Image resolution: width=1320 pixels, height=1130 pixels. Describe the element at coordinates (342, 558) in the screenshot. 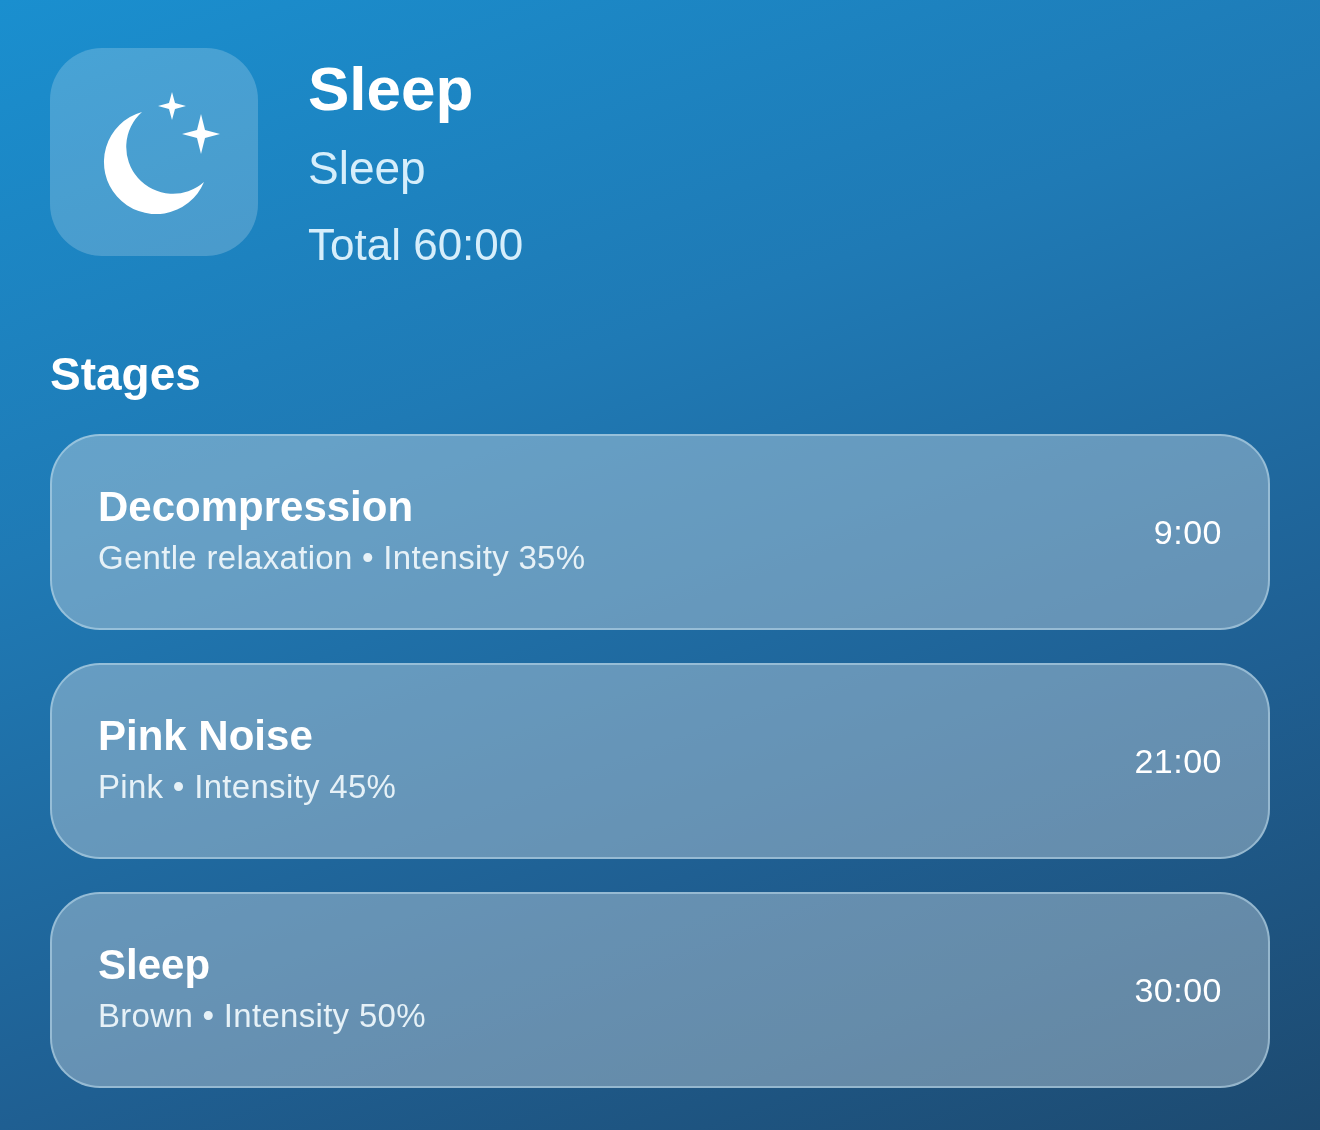

I see `stage-detail: Gentle relaxation • Intensity 35%` at that location.